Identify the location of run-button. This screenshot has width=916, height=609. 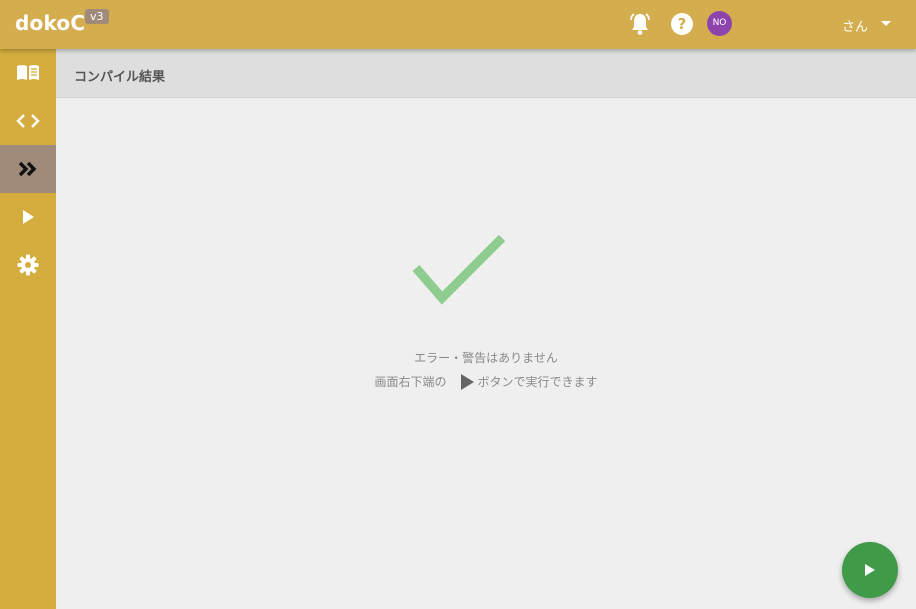
(870, 570).